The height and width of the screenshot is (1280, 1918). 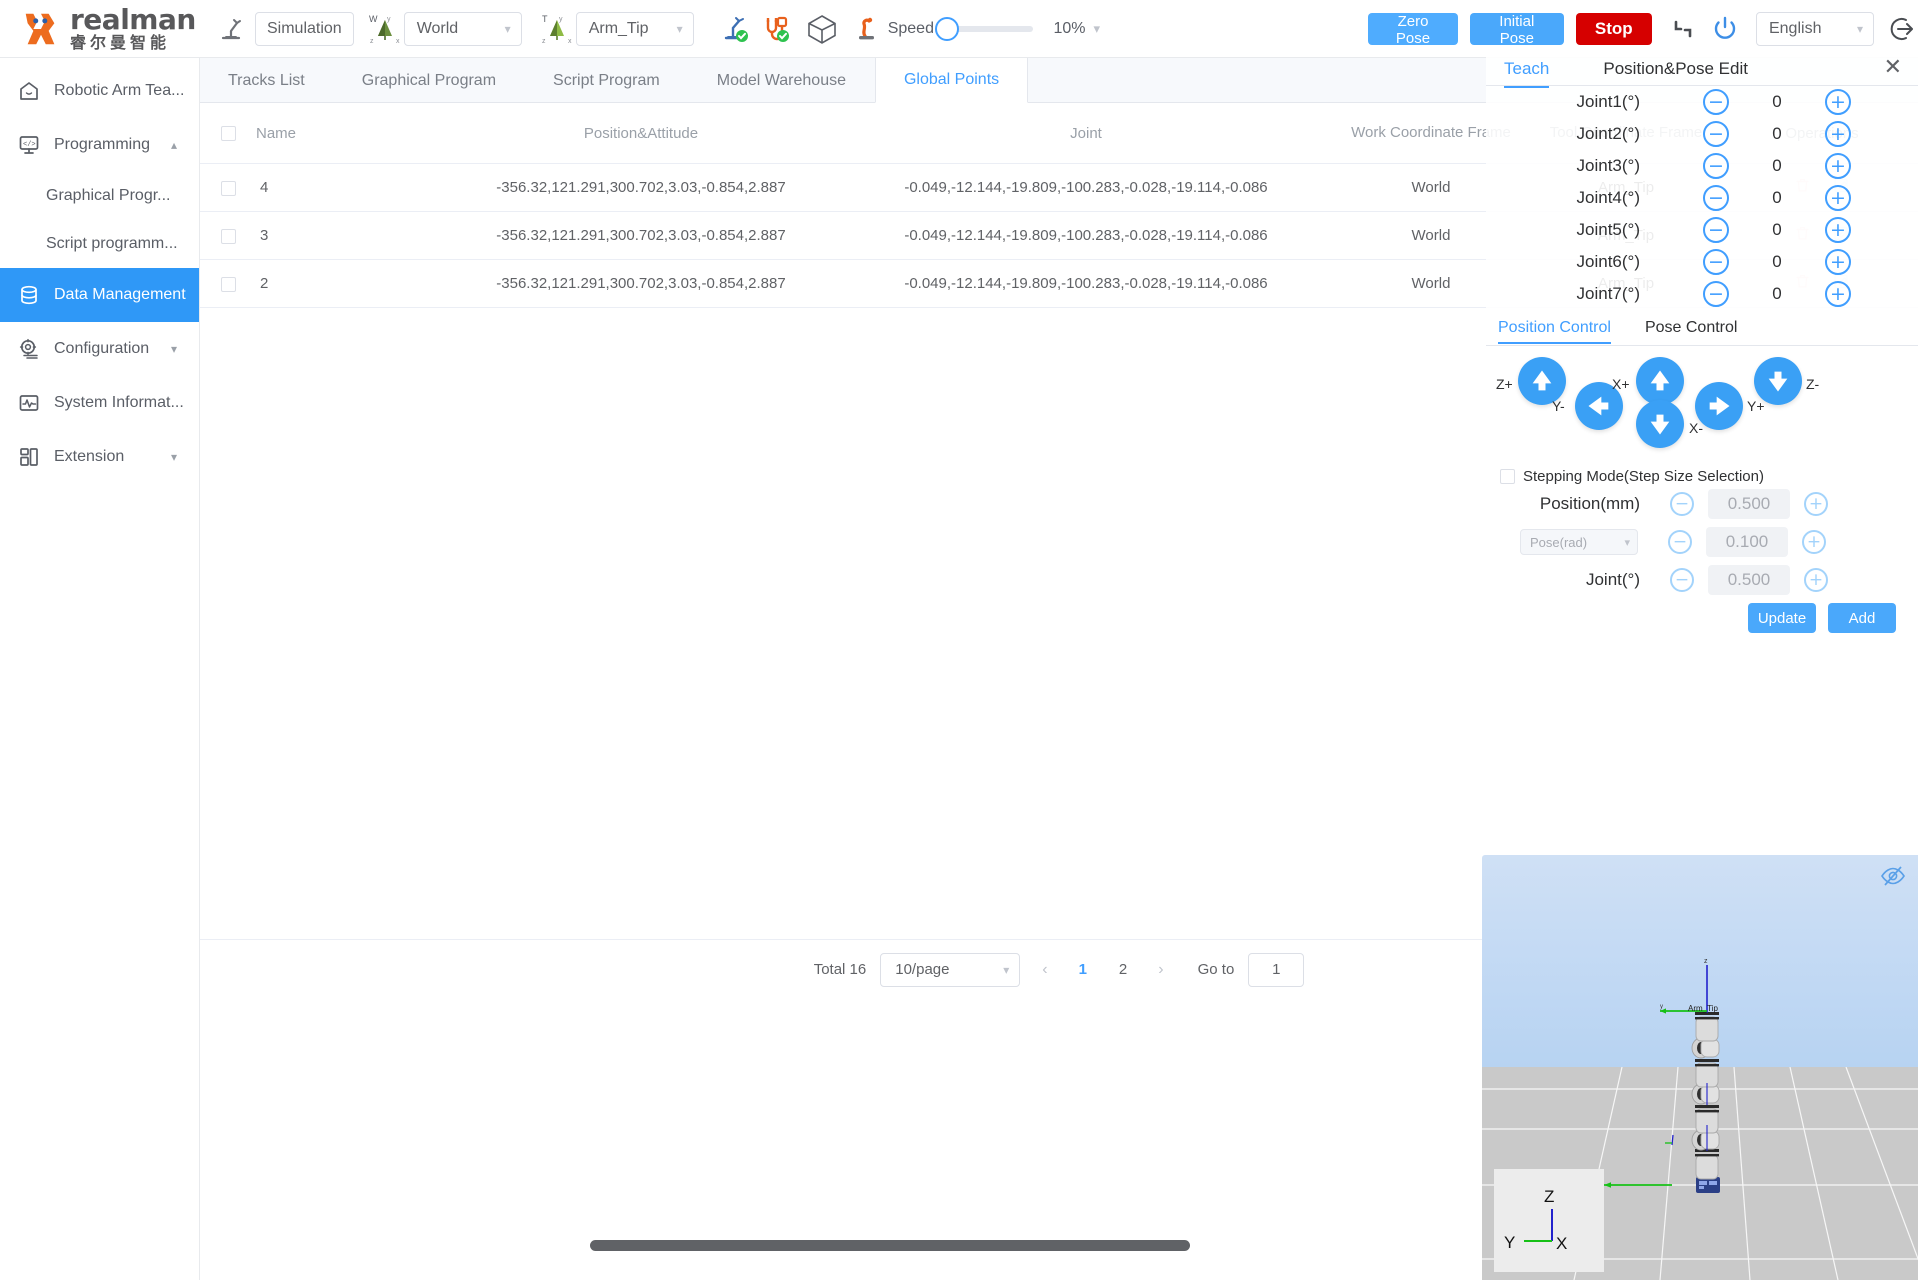 I want to click on tab-position-pose-edit: Position&Pose Edit, so click(x=1675, y=69).